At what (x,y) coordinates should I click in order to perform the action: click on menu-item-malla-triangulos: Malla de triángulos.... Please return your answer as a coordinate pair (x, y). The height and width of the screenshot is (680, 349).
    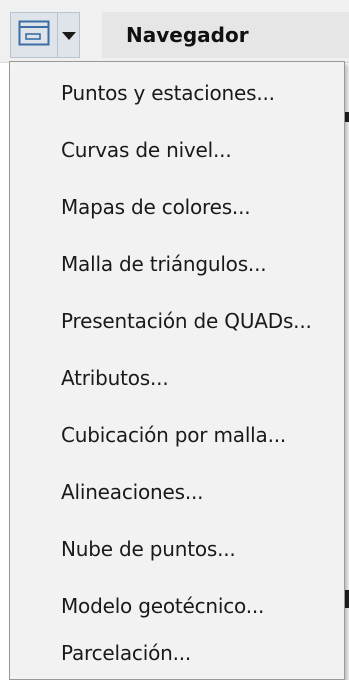
    Looking at the image, I should click on (177, 264).